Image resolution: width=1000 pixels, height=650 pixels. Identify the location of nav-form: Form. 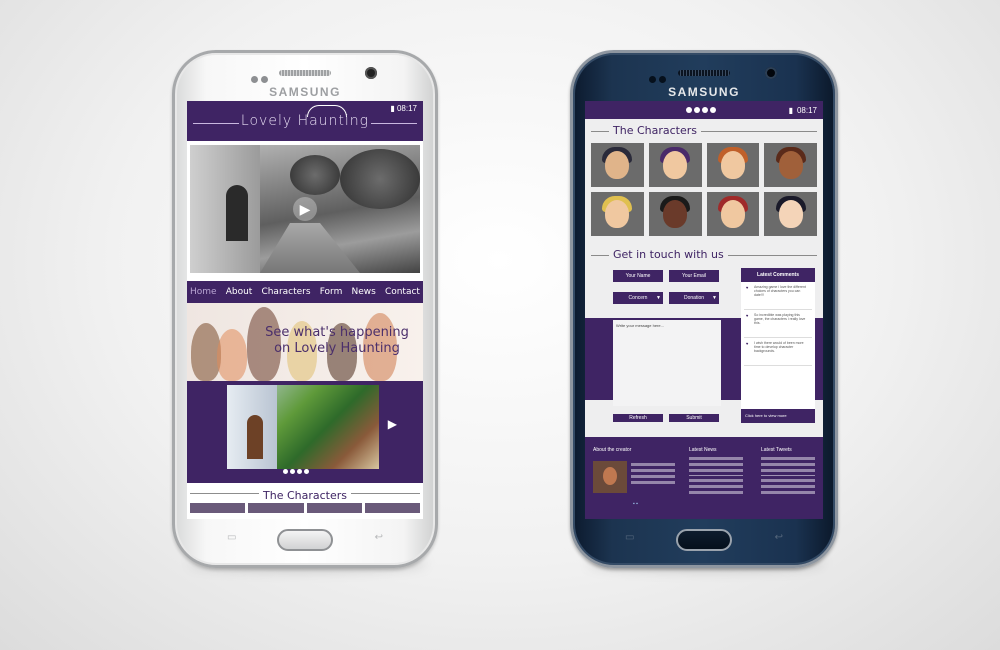
(331, 292).